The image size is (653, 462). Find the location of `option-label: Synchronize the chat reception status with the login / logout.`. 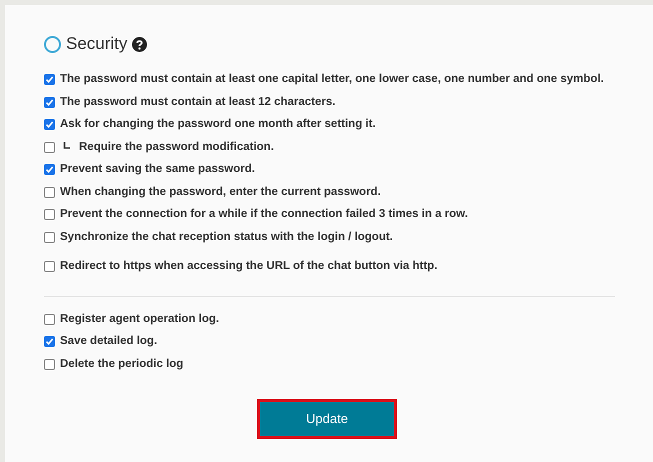

option-label: Synchronize the chat reception status with the login / logout. is located at coordinates (226, 237).